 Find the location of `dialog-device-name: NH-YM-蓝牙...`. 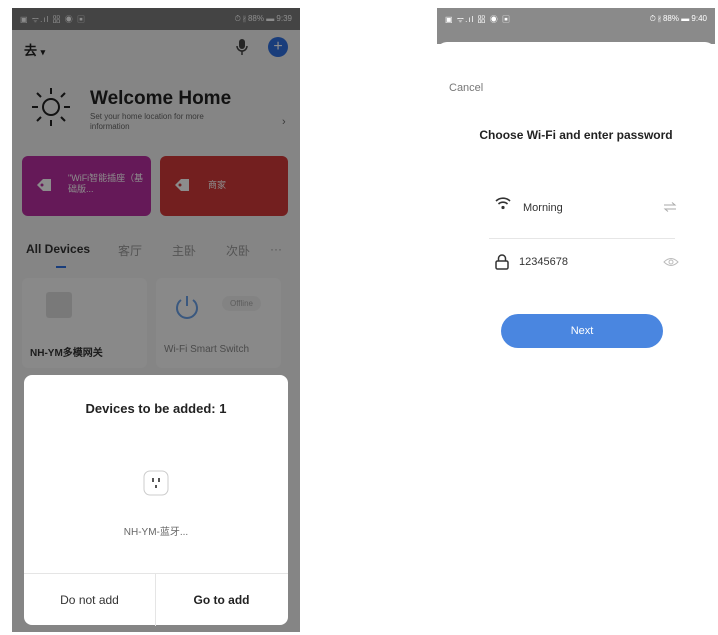

dialog-device-name: NH-YM-蓝牙... is located at coordinates (156, 532).